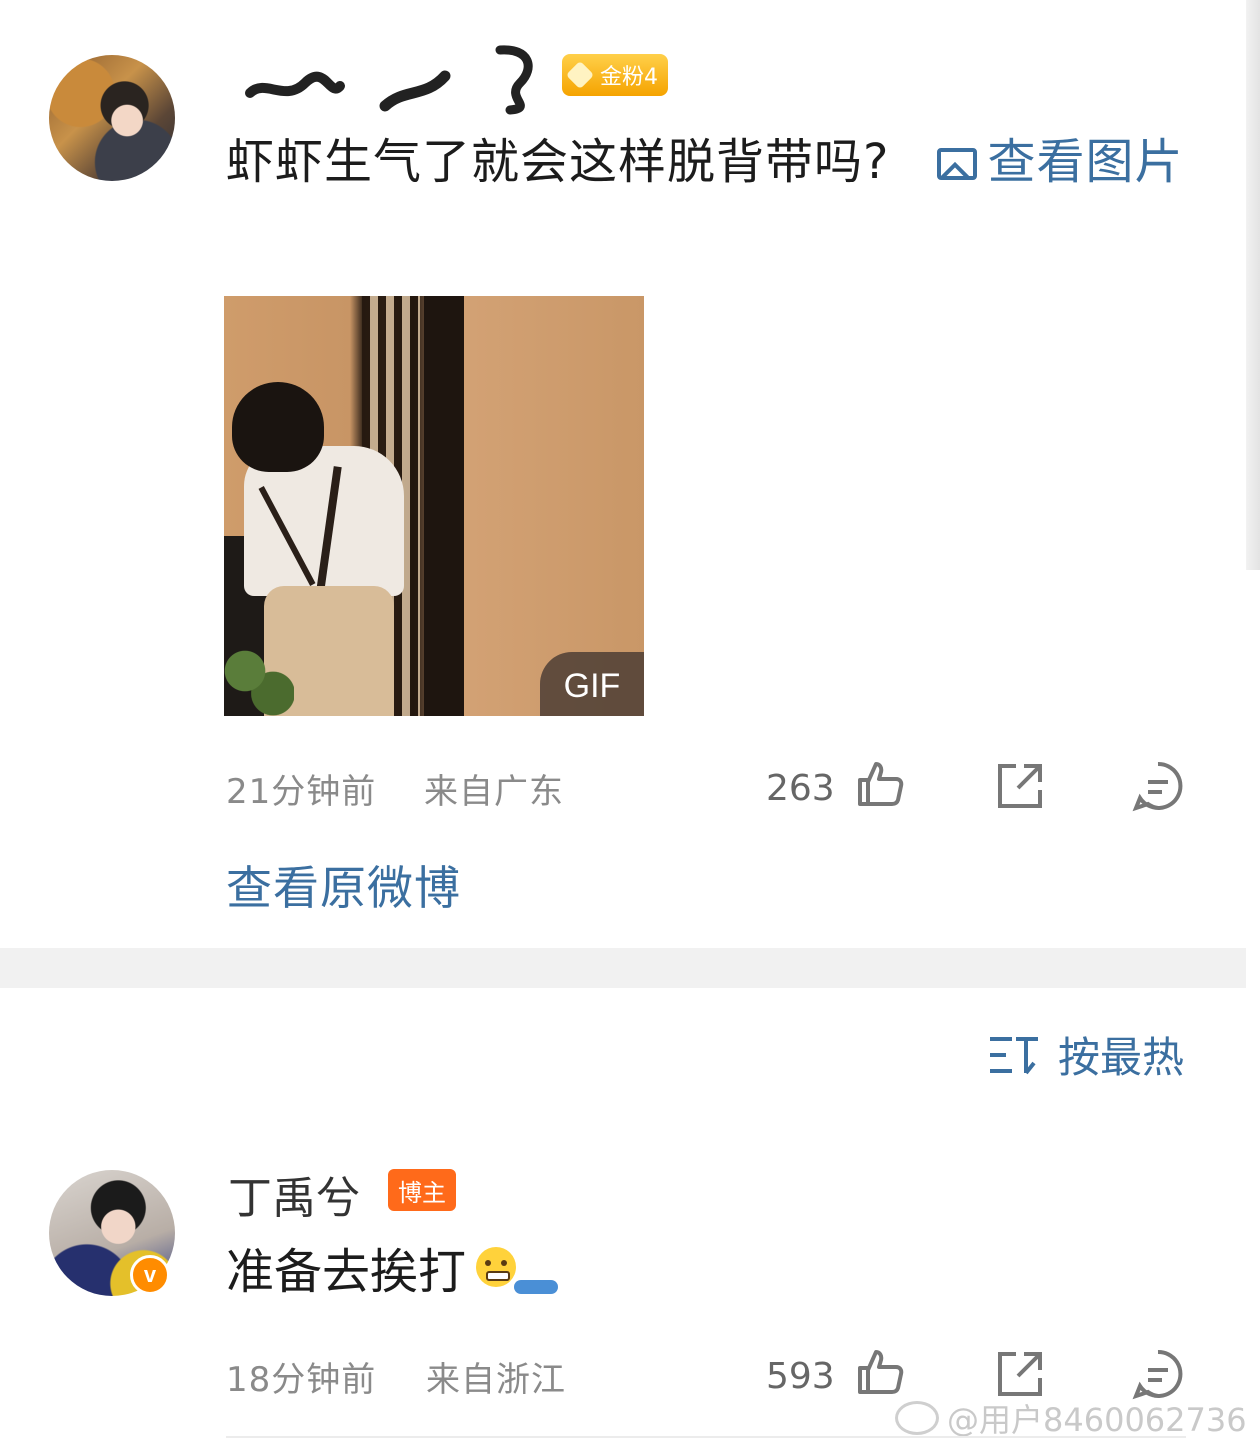 This screenshot has height=1448, width=1260. I want to click on reply-comment-icon, so click(1158, 1374).